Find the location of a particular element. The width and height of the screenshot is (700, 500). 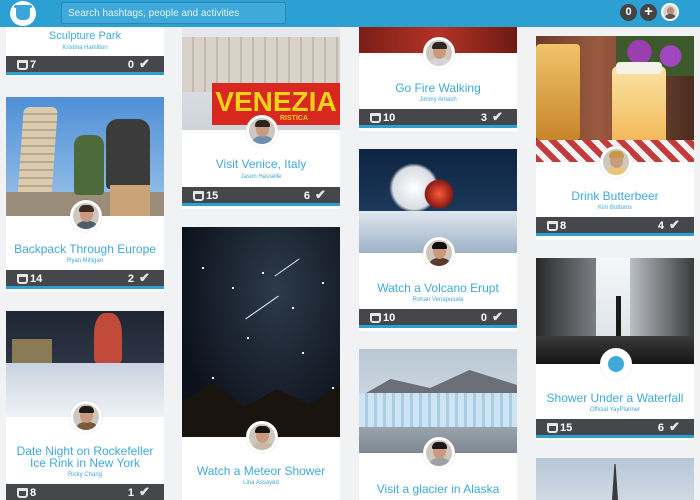

activity-author: Lina Assayed is located at coordinates (261, 483).